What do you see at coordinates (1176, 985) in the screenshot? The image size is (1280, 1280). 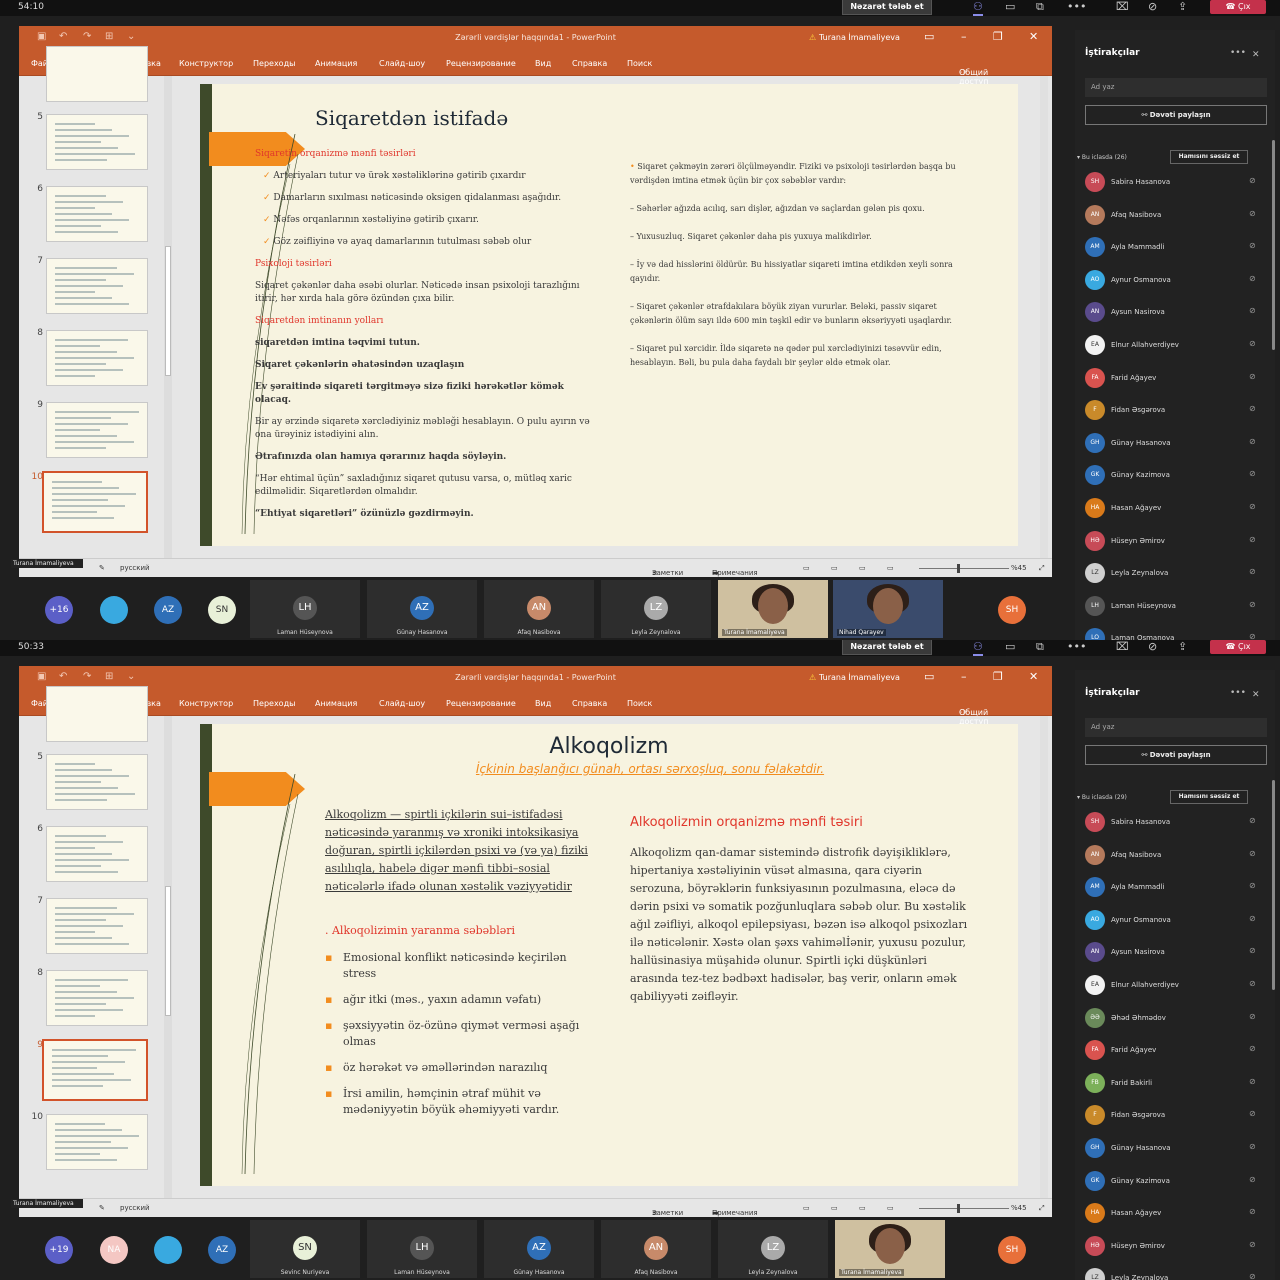 I see `participant-row: EA Elnur Allahverdiyev ⊘` at bounding box center [1176, 985].